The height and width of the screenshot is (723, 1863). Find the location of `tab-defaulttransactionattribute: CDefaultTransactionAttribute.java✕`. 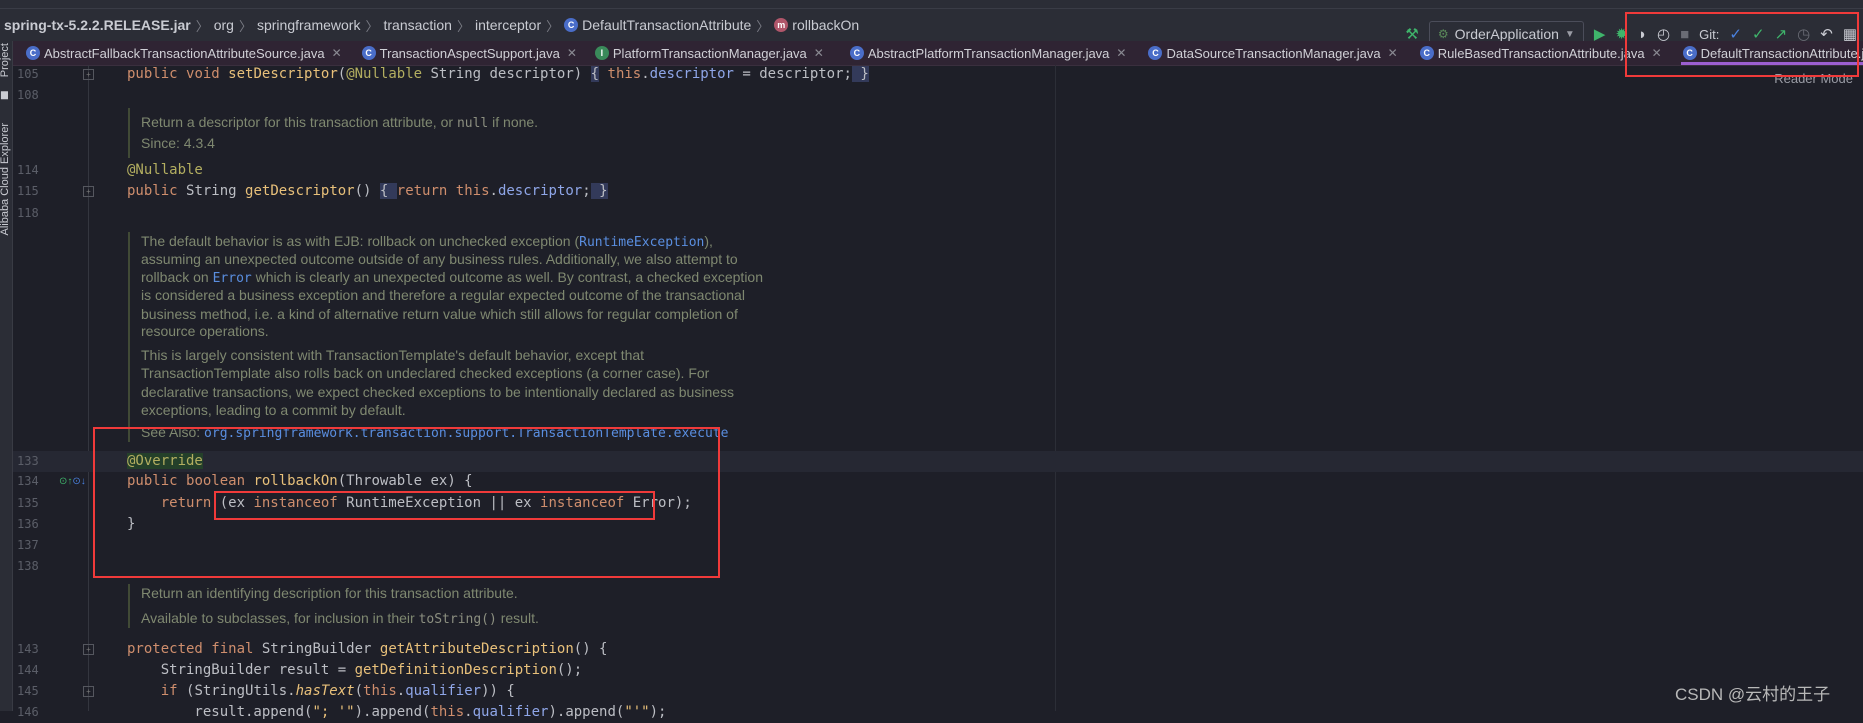

tab-defaulttransactionattribute: CDefaultTransactionAttribute.java✕ is located at coordinates (1769, 53).